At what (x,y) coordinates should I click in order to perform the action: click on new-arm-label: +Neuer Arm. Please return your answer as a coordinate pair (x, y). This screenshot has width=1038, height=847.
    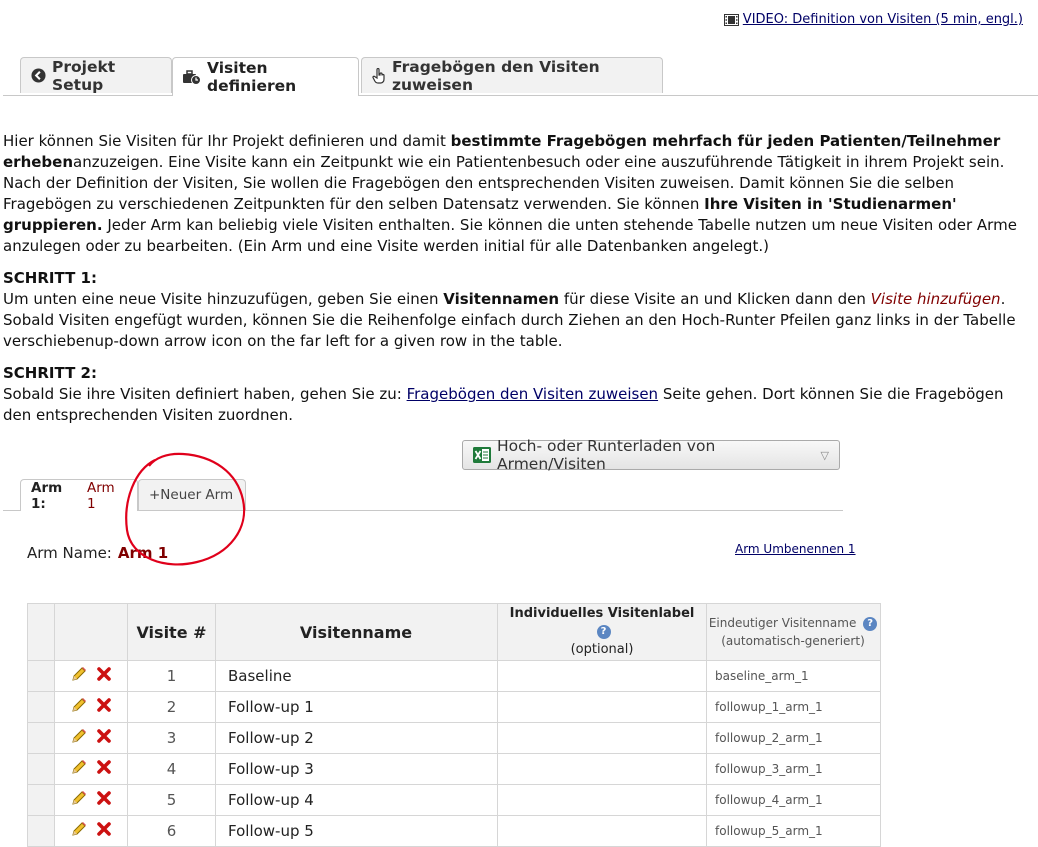
    Looking at the image, I should click on (191, 495).